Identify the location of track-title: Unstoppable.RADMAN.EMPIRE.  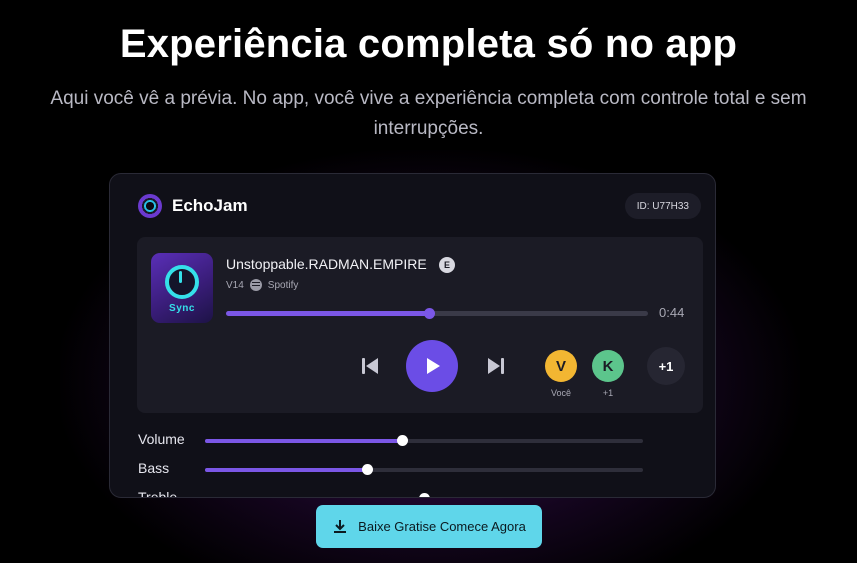
(326, 264).